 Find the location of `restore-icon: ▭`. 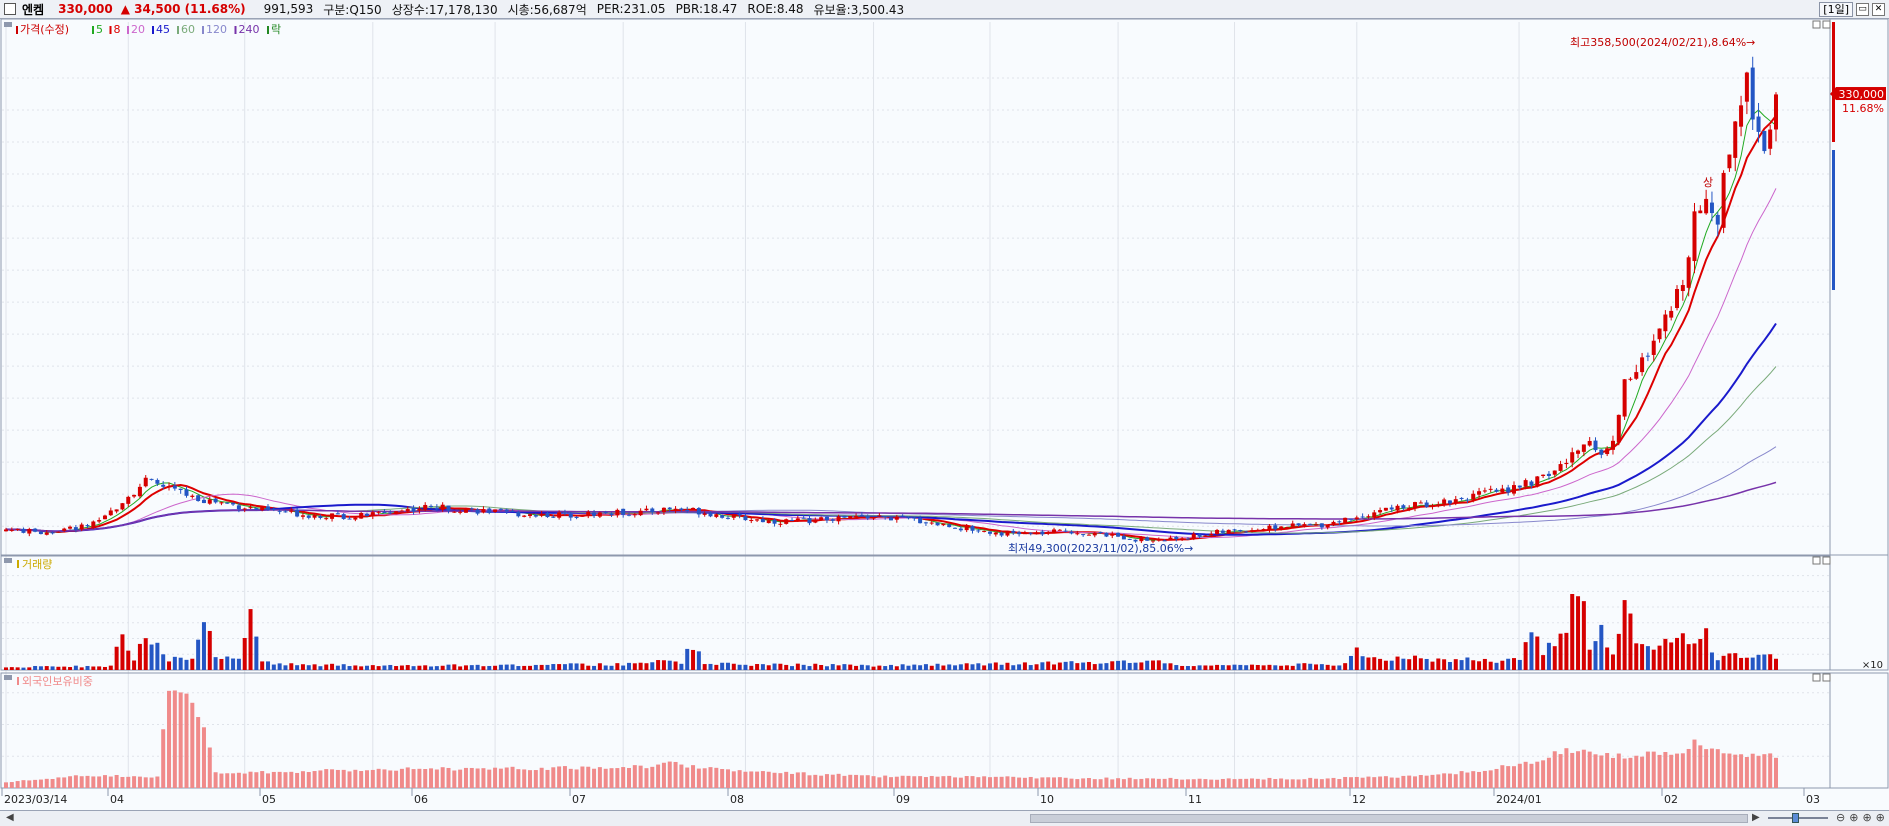

restore-icon: ▭ is located at coordinates (1862, 9).